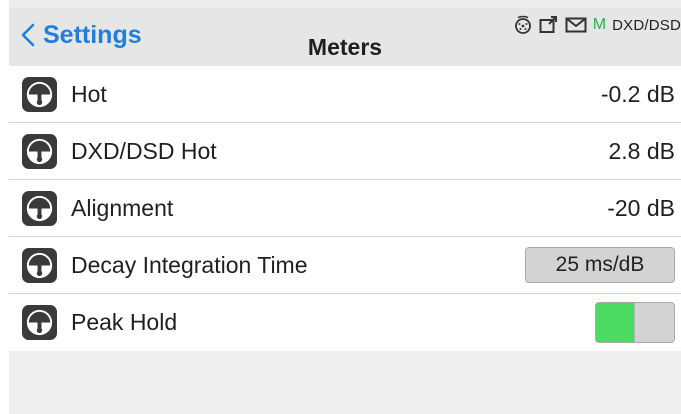 Image resolution: width=681 pixels, height=414 pixels. Describe the element at coordinates (89, 94) in the screenshot. I see `row-label: Hot` at that location.